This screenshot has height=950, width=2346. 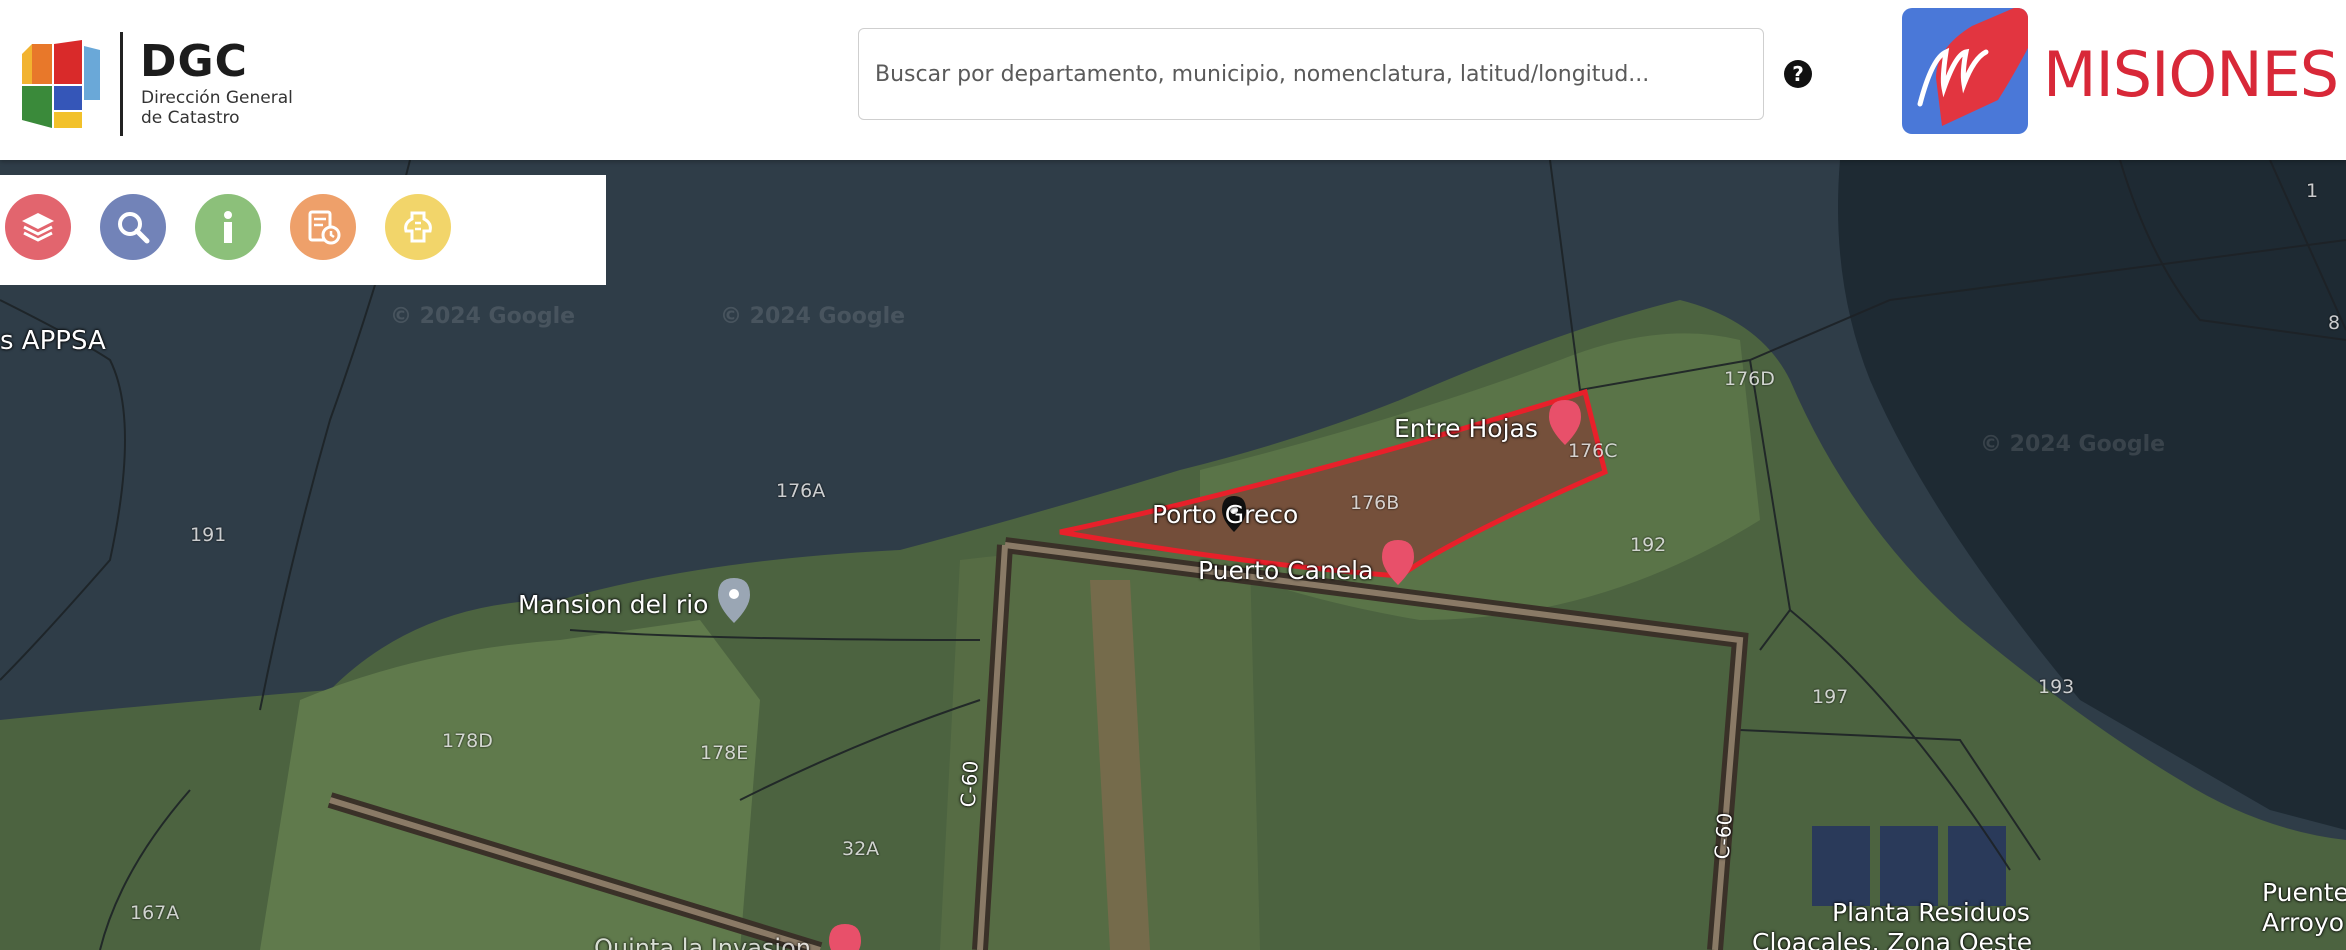 What do you see at coordinates (1466, 428) in the screenshot?
I see `place-label-entre-hojas: Entre Hojas` at bounding box center [1466, 428].